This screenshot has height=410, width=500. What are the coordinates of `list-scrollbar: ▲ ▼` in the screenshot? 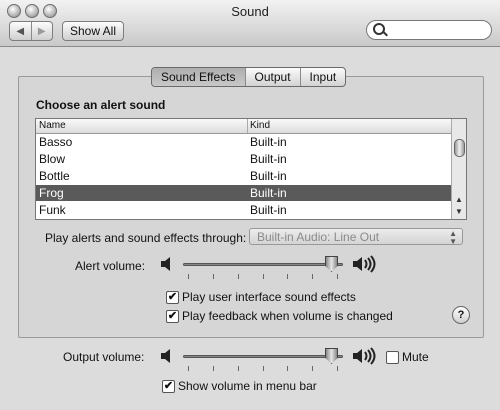 It's located at (458, 169).